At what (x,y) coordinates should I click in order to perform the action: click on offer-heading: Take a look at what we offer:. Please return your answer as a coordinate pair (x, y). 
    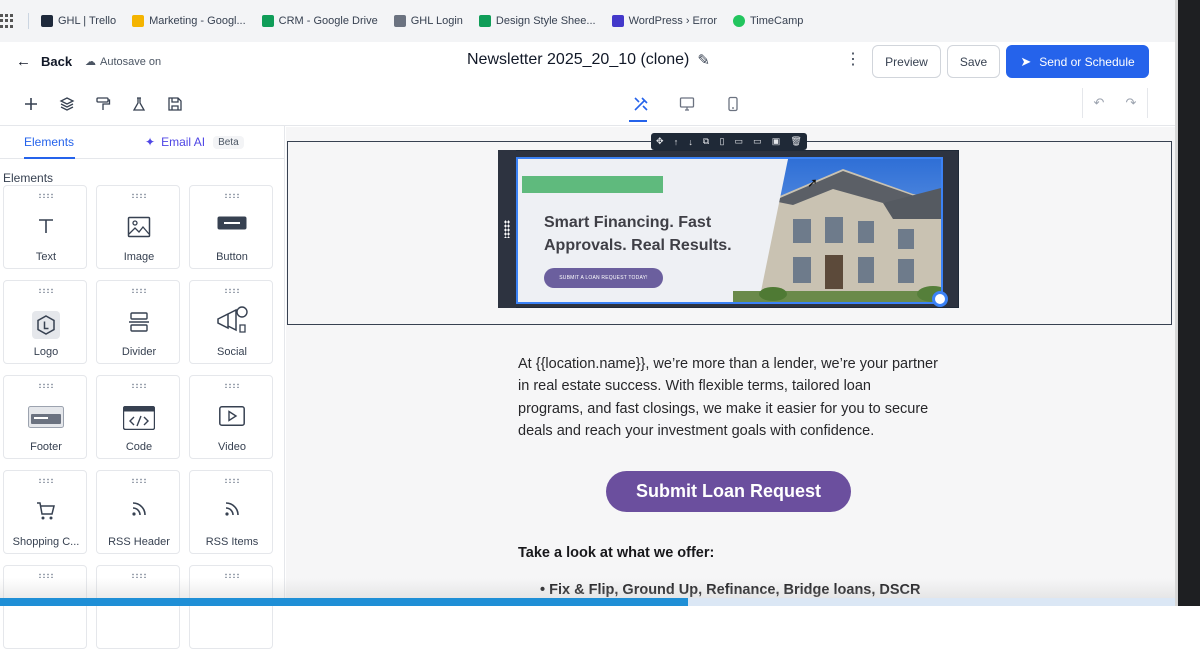
    Looking at the image, I should click on (616, 553).